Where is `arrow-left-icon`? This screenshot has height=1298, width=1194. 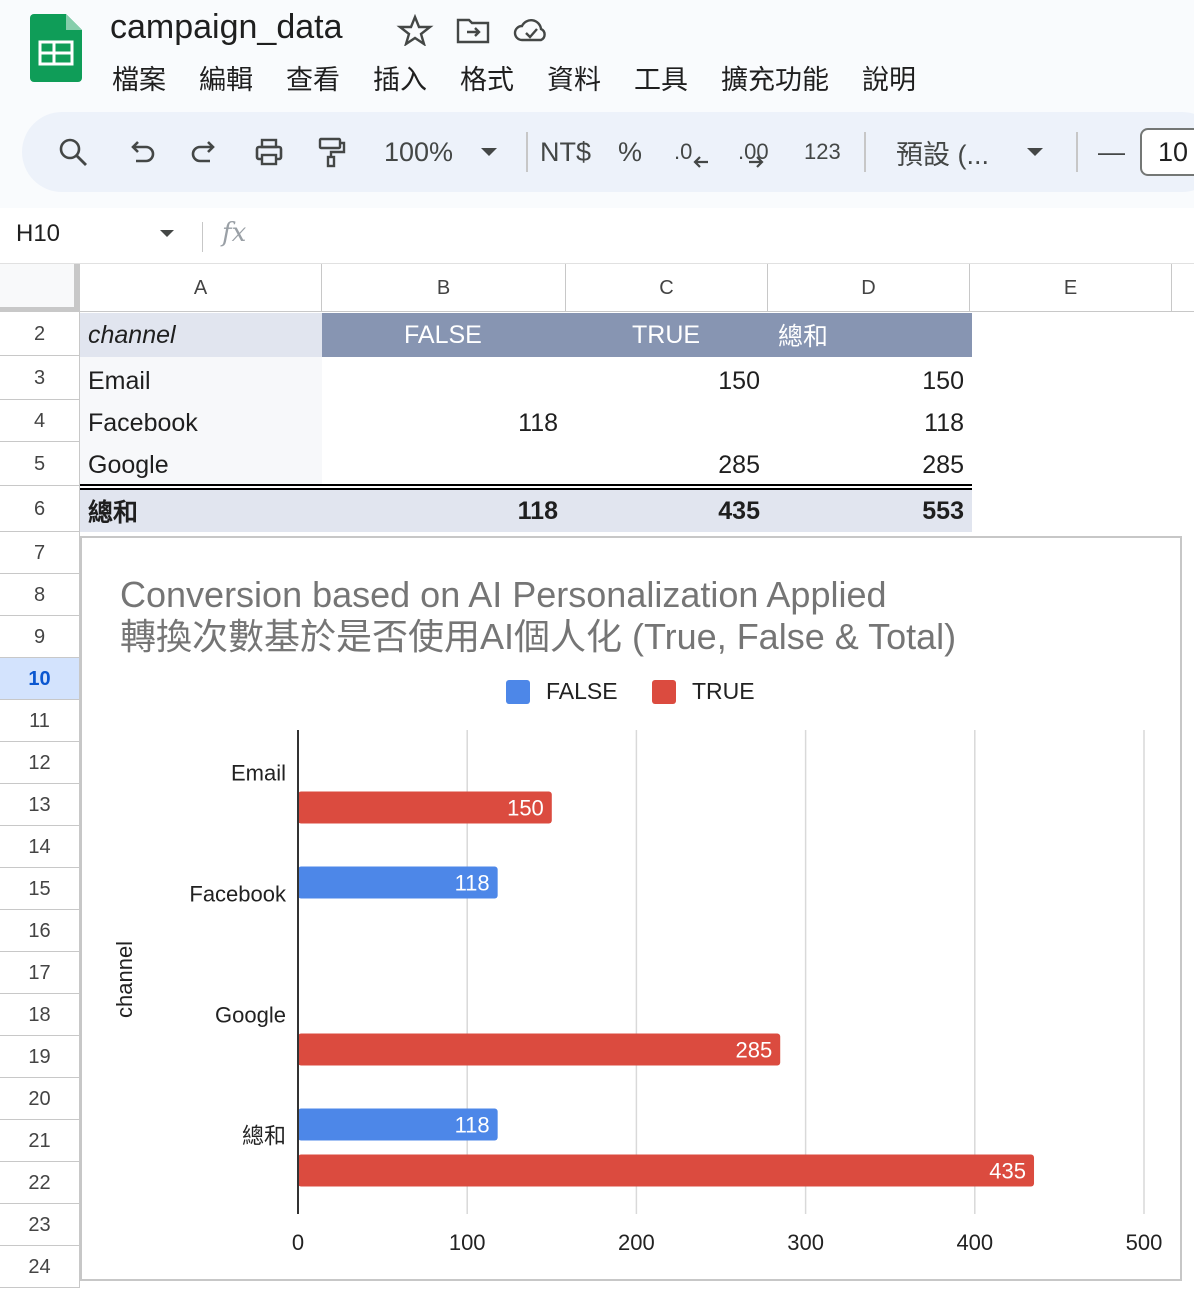
arrow-left-icon is located at coordinates (701, 162).